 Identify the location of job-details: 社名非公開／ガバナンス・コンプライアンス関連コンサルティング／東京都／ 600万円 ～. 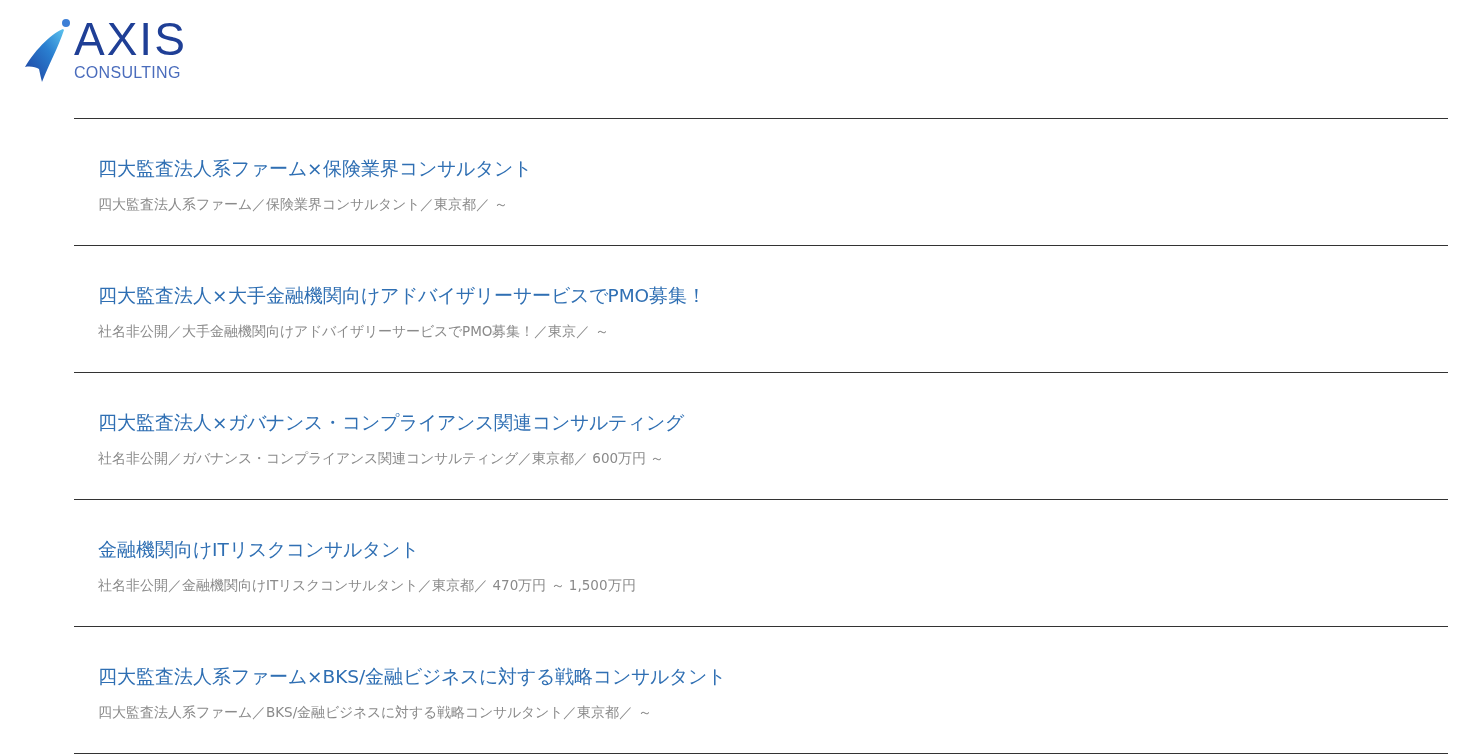
(381, 458).